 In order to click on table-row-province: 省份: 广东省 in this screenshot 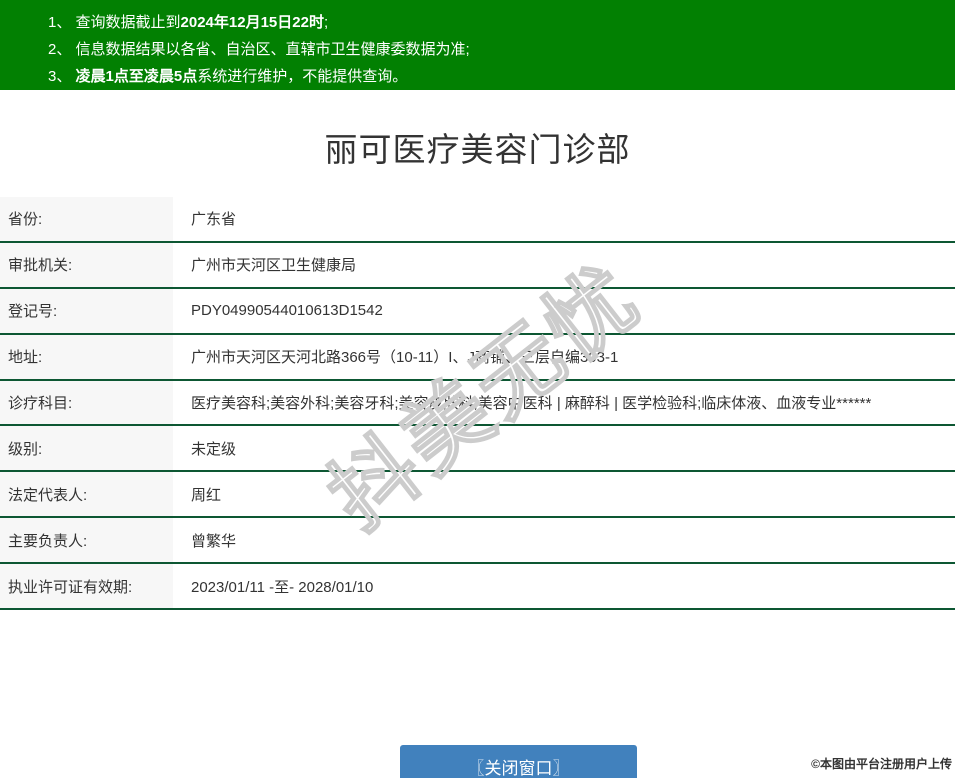, I will do `click(477, 220)`.